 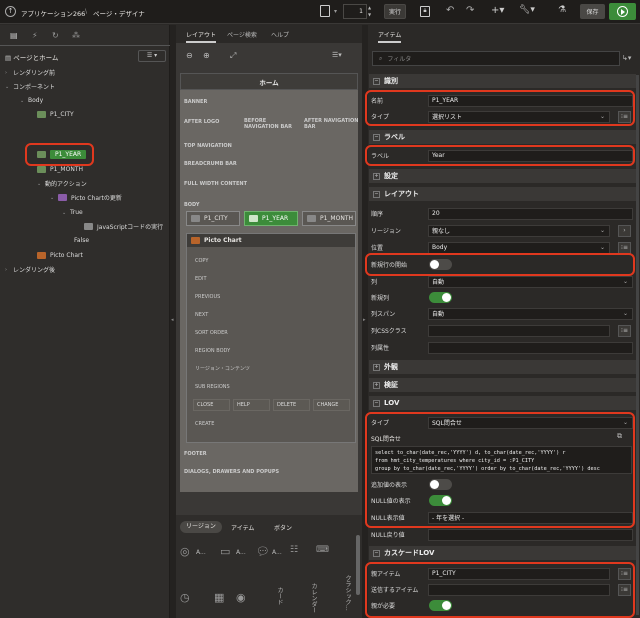 I want to click on tab-help: ヘルプ, so click(x=280, y=34).